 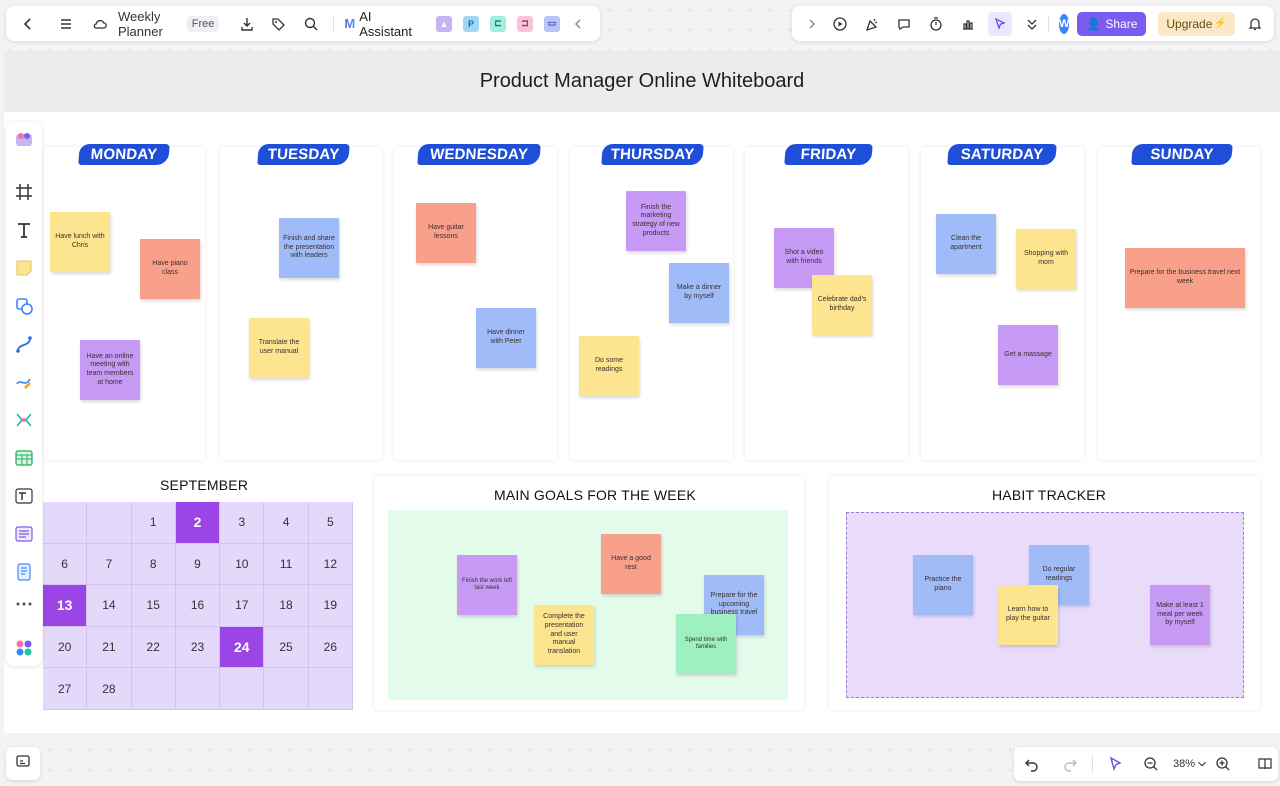 I want to click on calendar-day: 3, so click(x=242, y=523).